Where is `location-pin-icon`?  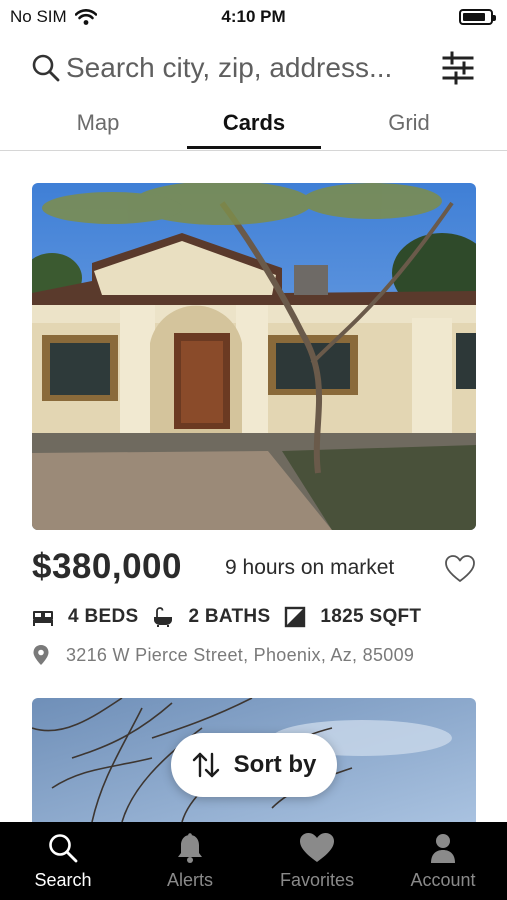 location-pin-icon is located at coordinates (41, 655).